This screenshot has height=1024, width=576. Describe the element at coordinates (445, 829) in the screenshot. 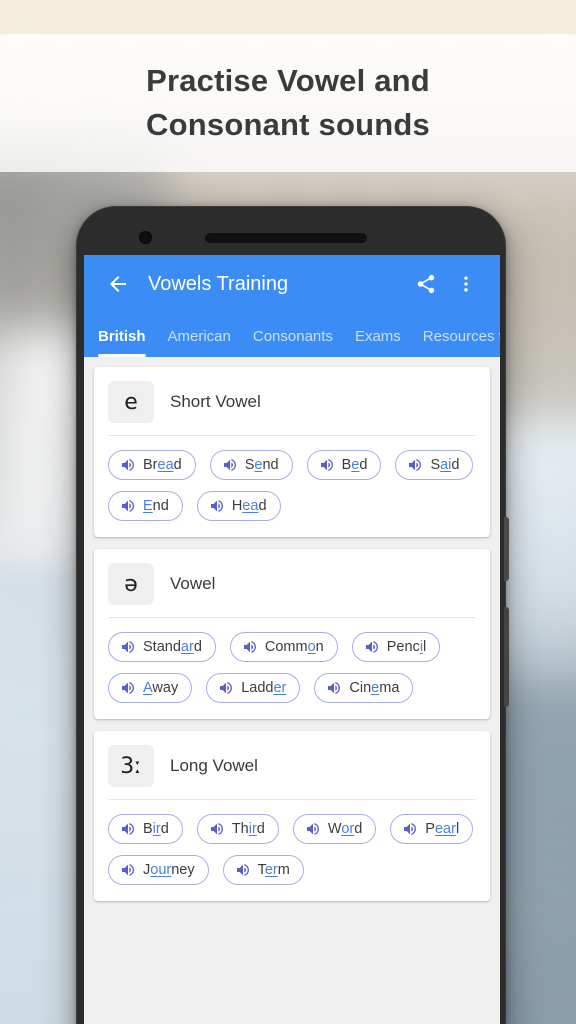

I see `word-highlight: ear` at that location.